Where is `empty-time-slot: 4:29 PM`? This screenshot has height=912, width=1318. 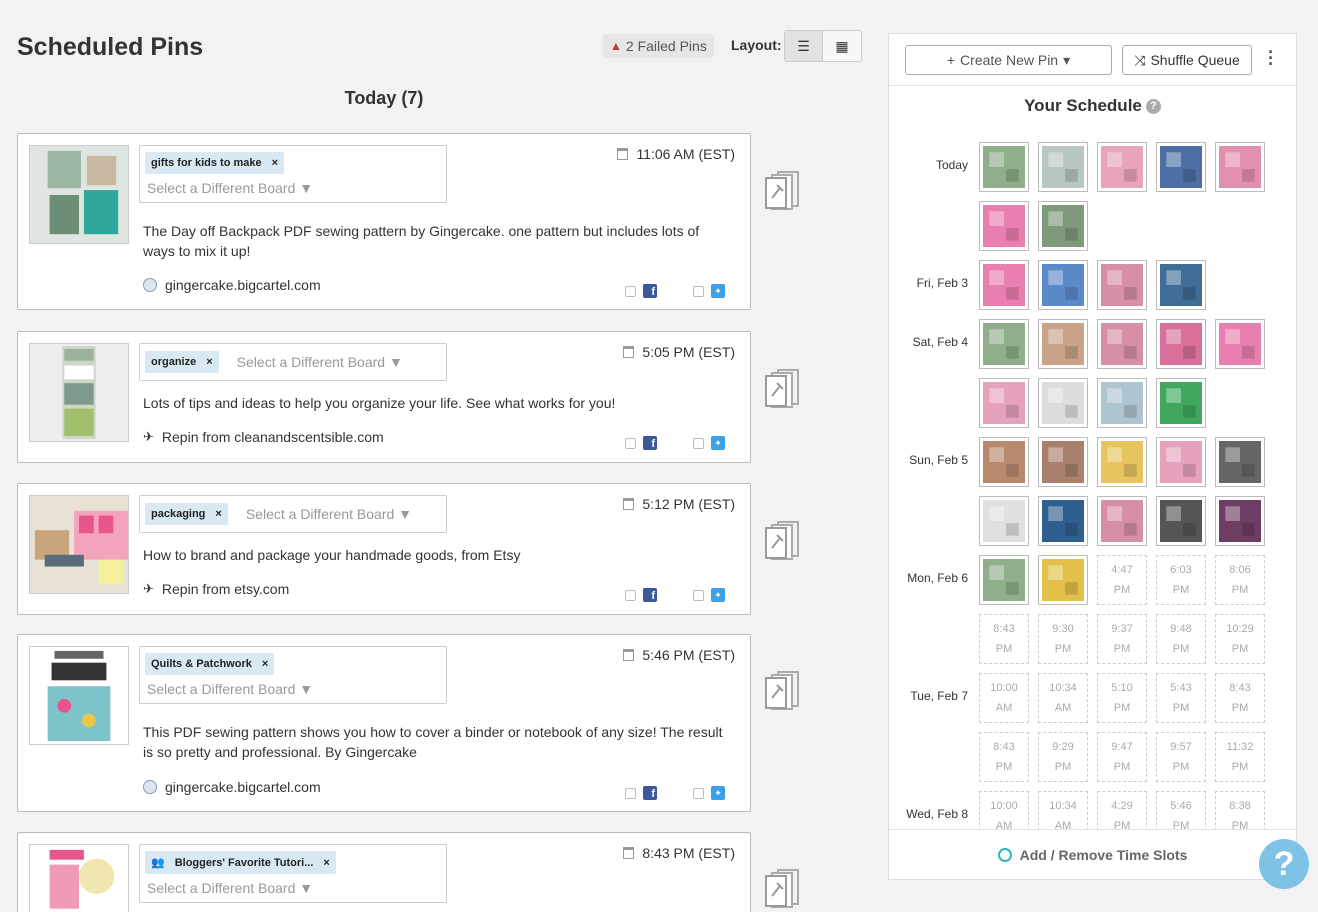
empty-time-slot: 4:29 PM is located at coordinates (1122, 810).